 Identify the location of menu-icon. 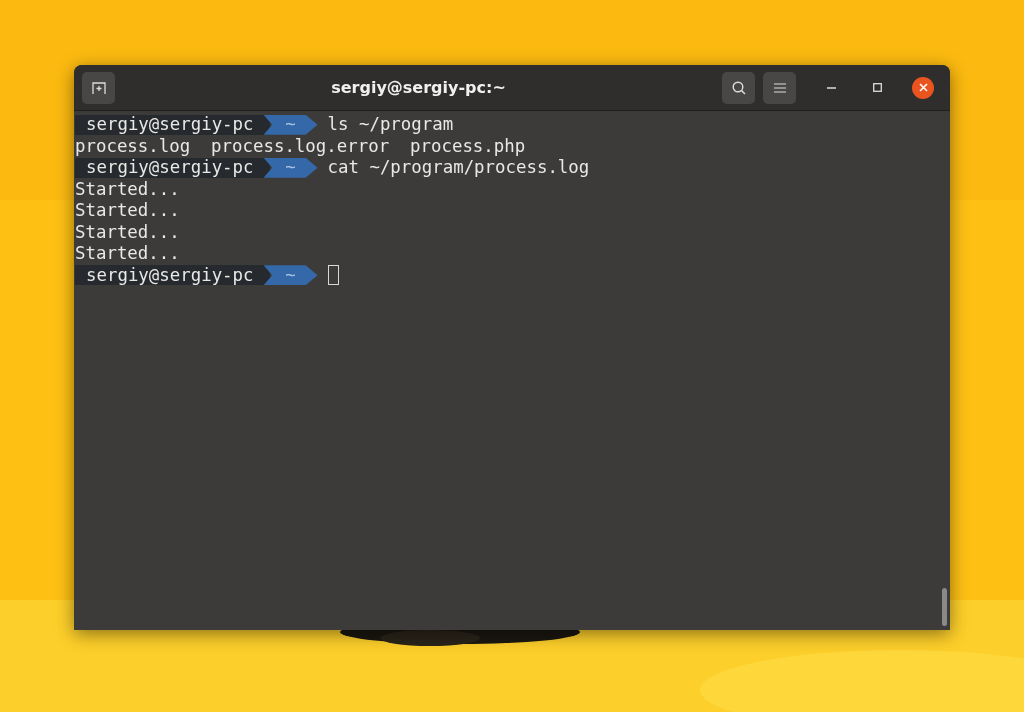
(779, 87).